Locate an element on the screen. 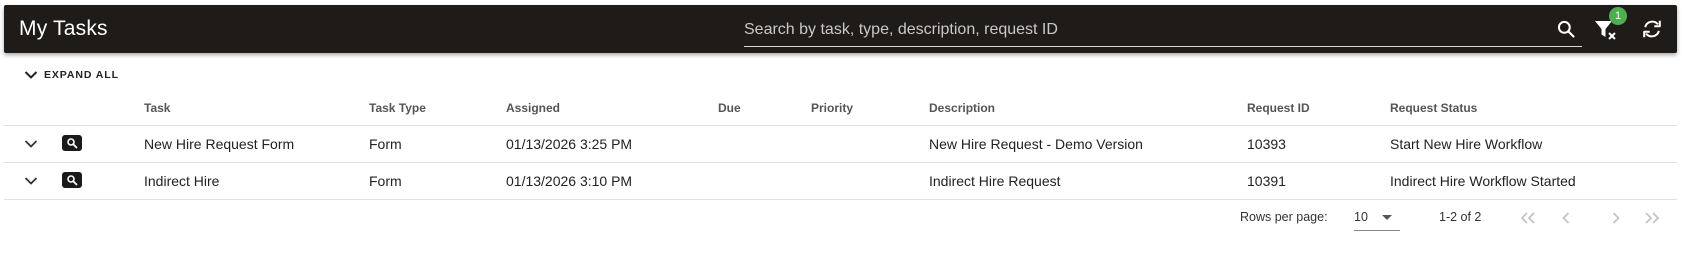  rows-per-page-label: Rows per page: is located at coordinates (1284, 217).